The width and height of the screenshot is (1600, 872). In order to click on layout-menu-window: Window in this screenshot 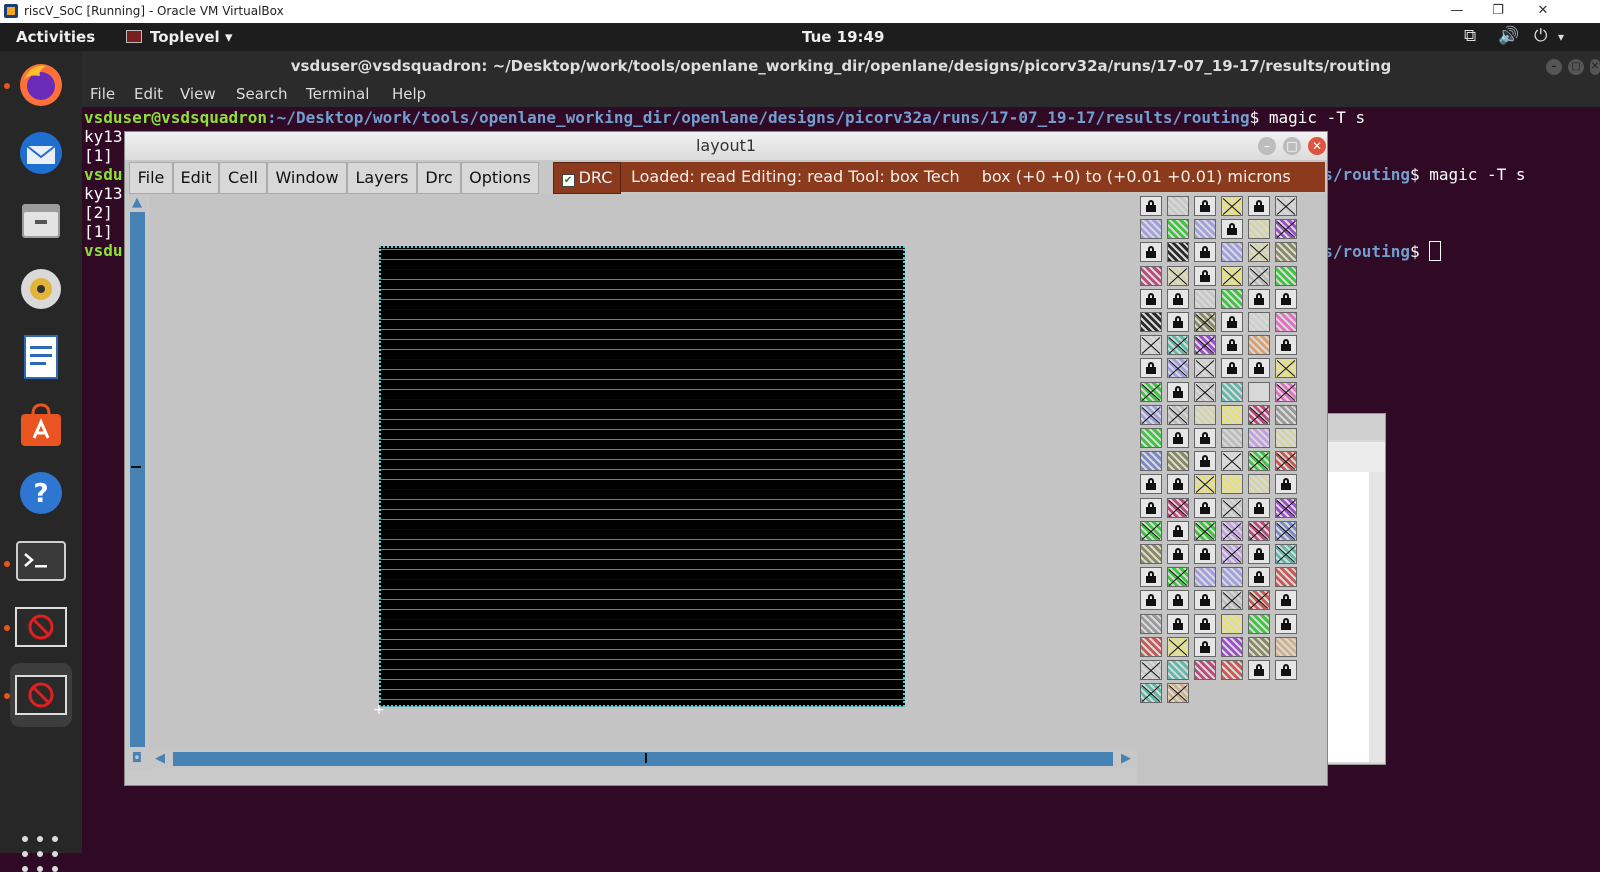, I will do `click(307, 178)`.